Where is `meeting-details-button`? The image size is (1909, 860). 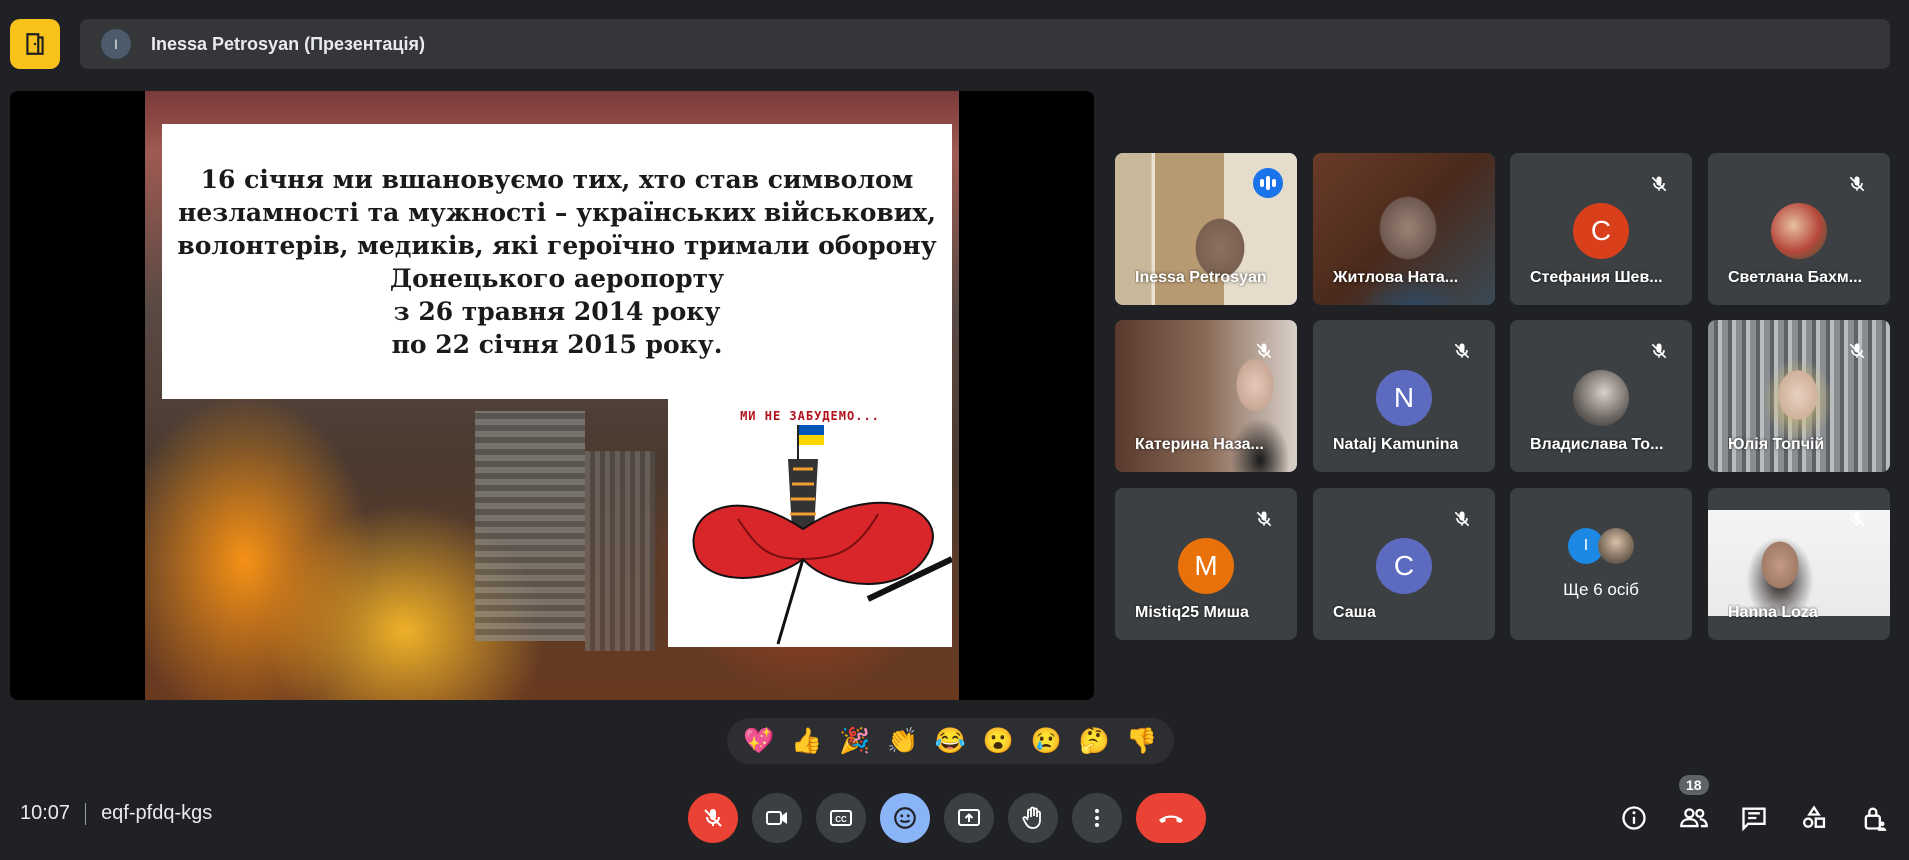
meeting-details-button is located at coordinates (1634, 818).